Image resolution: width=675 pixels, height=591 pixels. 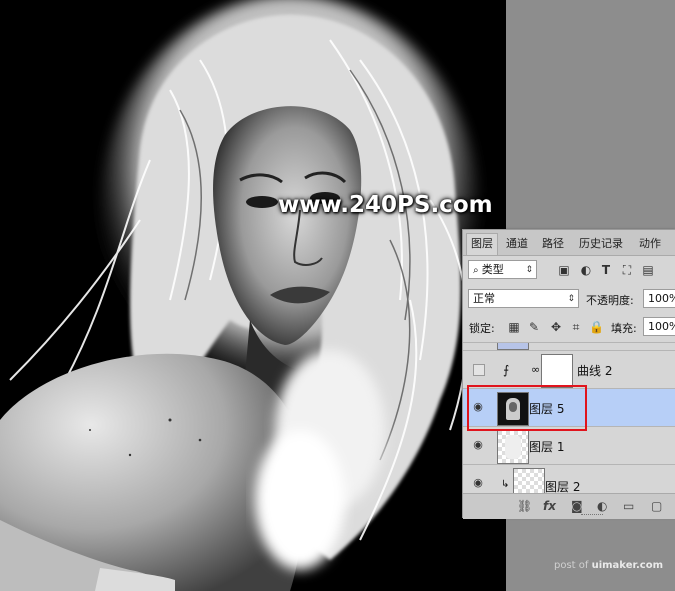 What do you see at coordinates (562, 486) in the screenshot?
I see `layer-name: 图层 2` at bounding box center [562, 486].